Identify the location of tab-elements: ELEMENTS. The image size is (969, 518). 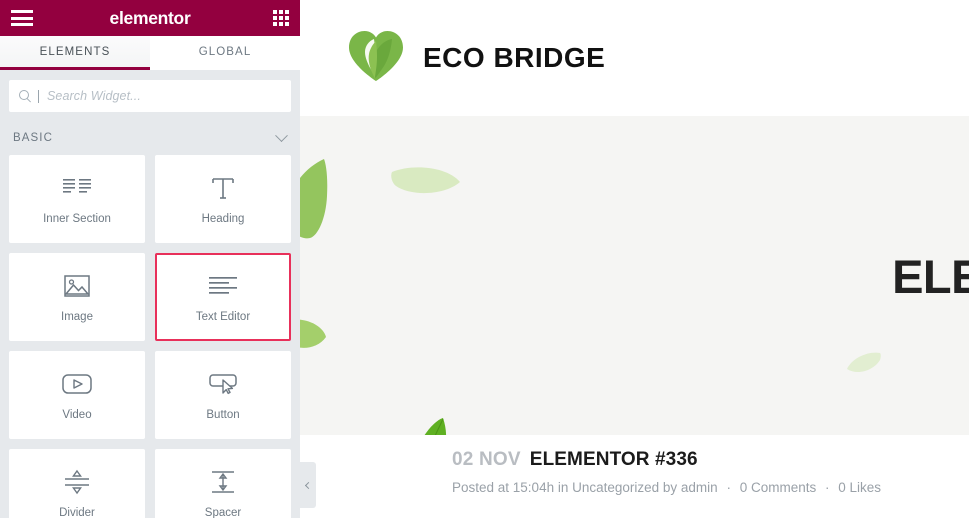
(75, 53).